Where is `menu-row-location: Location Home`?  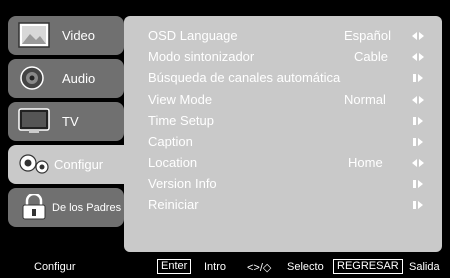 menu-row-location: Location Home is located at coordinates (291, 164).